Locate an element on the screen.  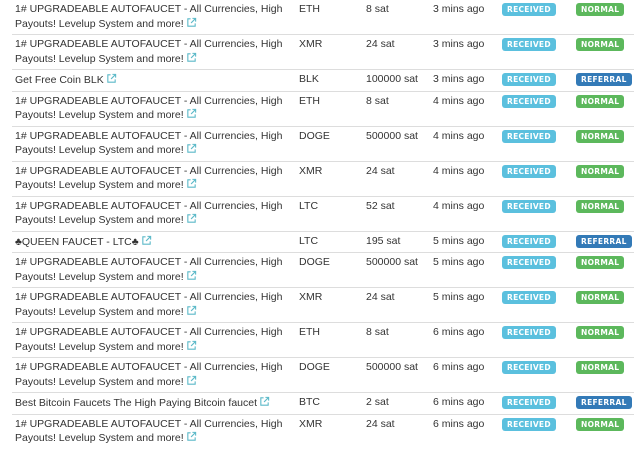
time-cell: 3 mins ago is located at coordinates (459, 9).